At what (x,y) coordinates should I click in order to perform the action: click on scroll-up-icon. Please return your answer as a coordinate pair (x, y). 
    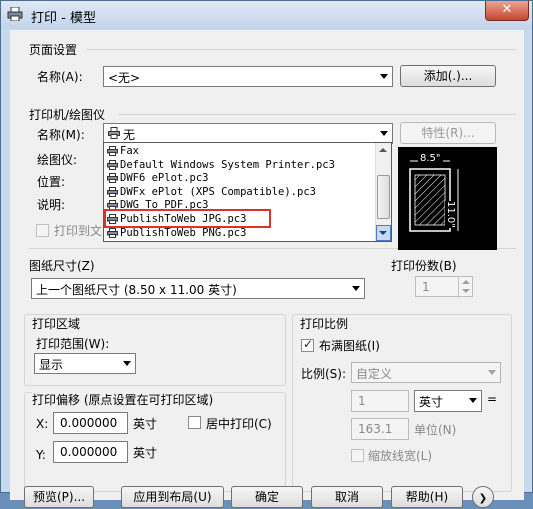
    Looking at the image, I should click on (383, 150).